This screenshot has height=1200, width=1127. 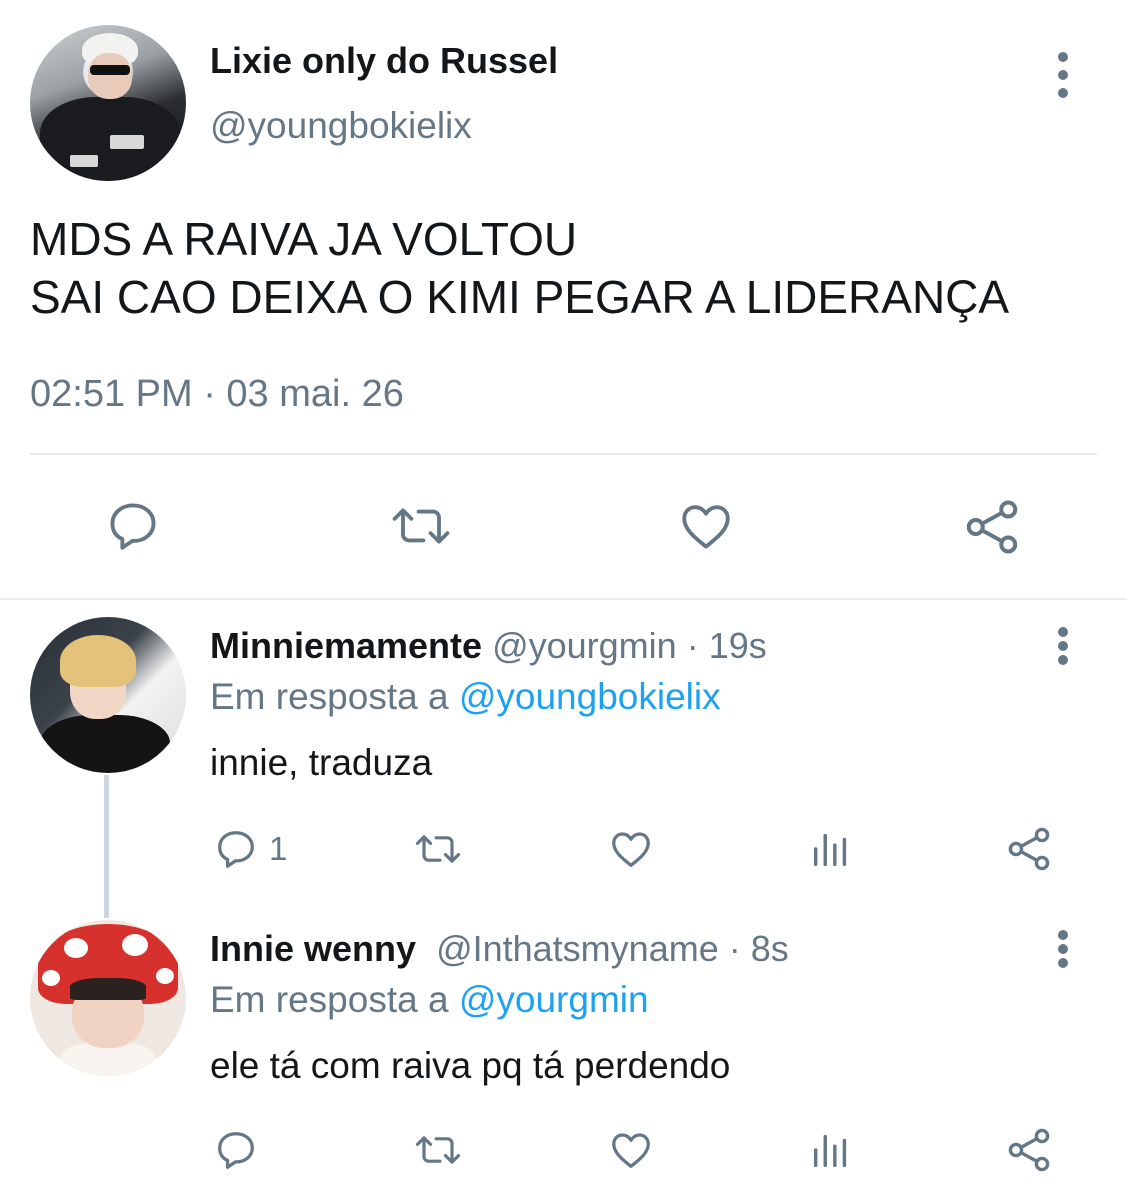 I want to click on reply-header: Innie wenny @Inthatsmyname · 8s, so click(x=499, y=949).